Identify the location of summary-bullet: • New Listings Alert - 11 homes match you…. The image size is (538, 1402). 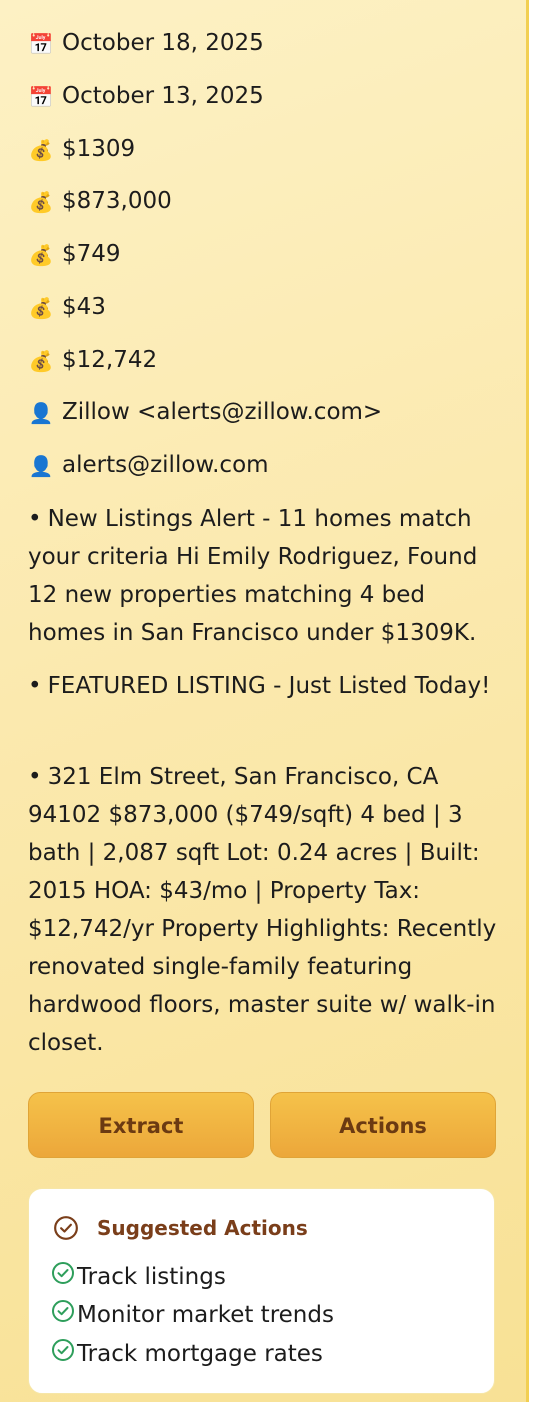
(267, 576).